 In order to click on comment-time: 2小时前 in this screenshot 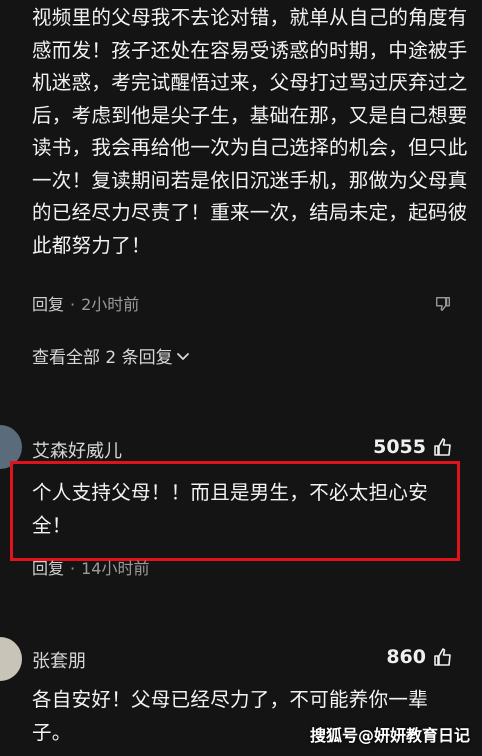, I will do `click(110, 304)`.